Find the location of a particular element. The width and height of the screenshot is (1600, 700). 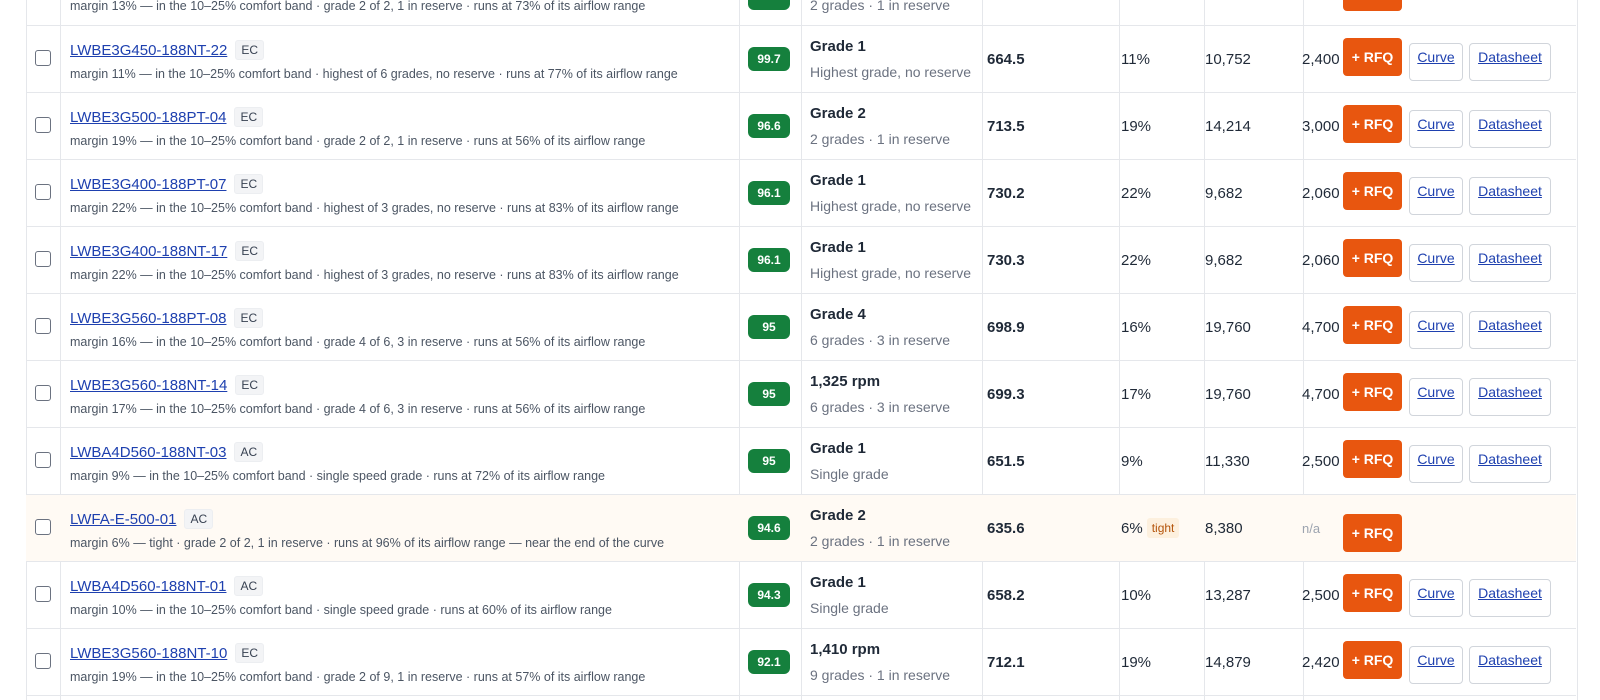

model-name: LWBA4D560-188NT-01 is located at coordinates (148, 586).